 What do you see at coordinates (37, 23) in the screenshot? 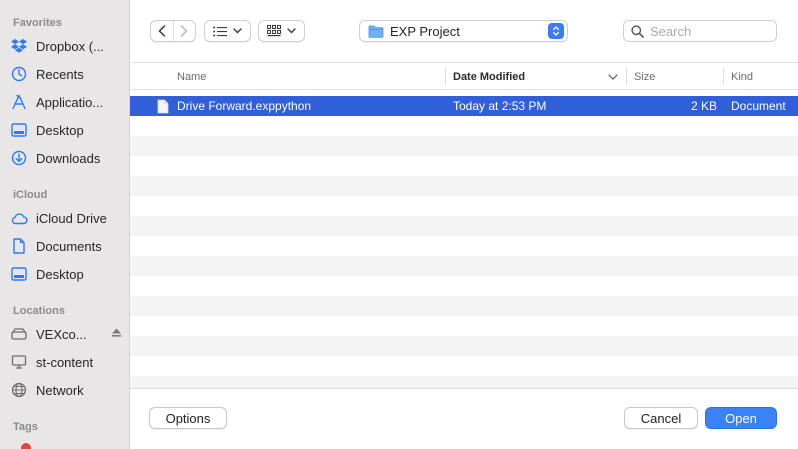
I see `sidebar-section-favorites: Favorites` at bounding box center [37, 23].